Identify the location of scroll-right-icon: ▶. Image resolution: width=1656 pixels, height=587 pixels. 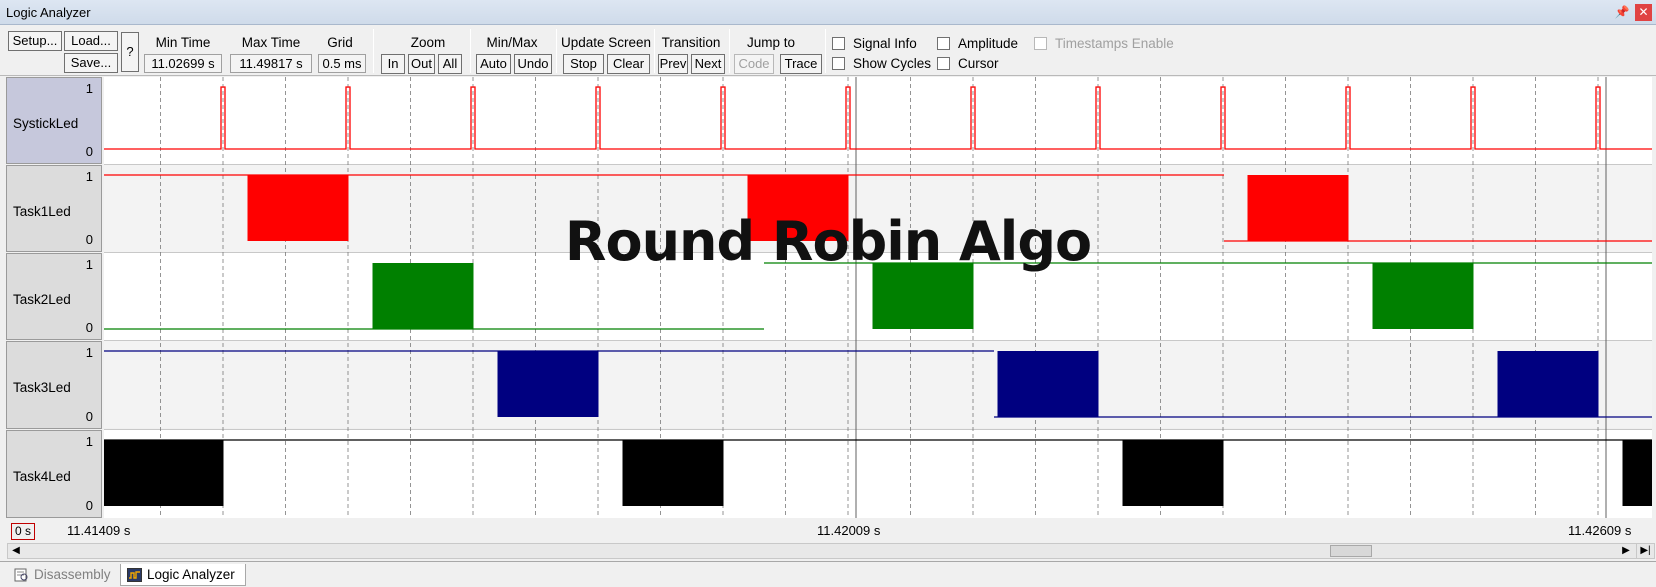
(1626, 551).